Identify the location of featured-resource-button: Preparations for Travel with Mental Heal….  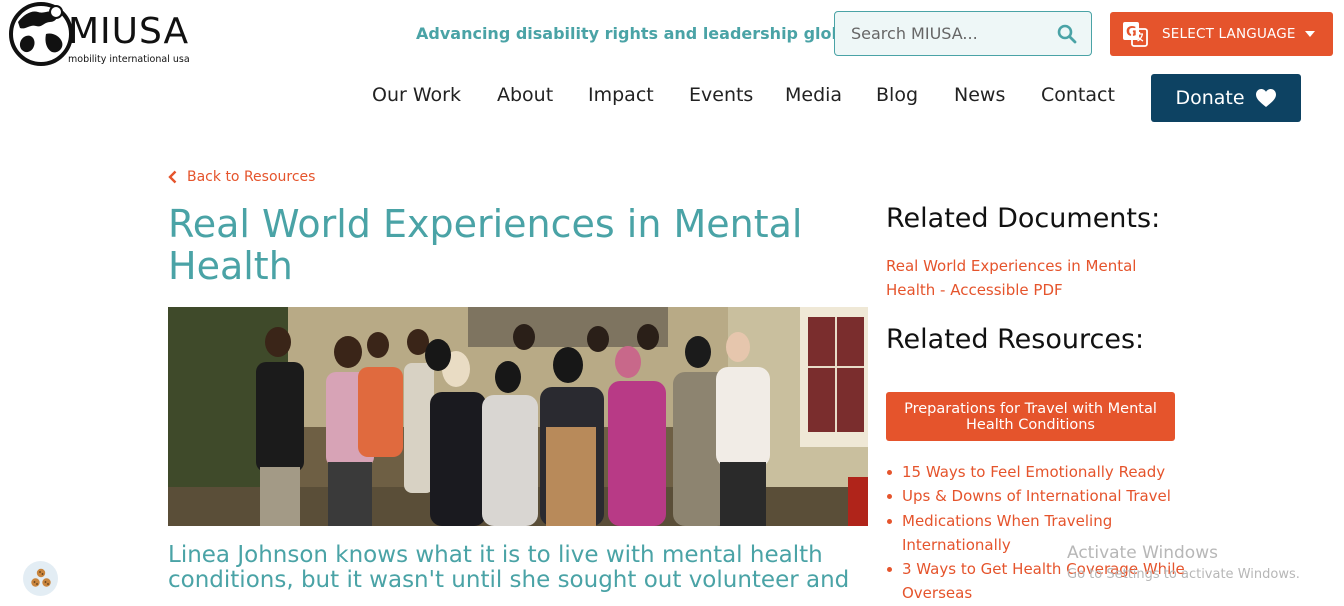
(1030, 416).